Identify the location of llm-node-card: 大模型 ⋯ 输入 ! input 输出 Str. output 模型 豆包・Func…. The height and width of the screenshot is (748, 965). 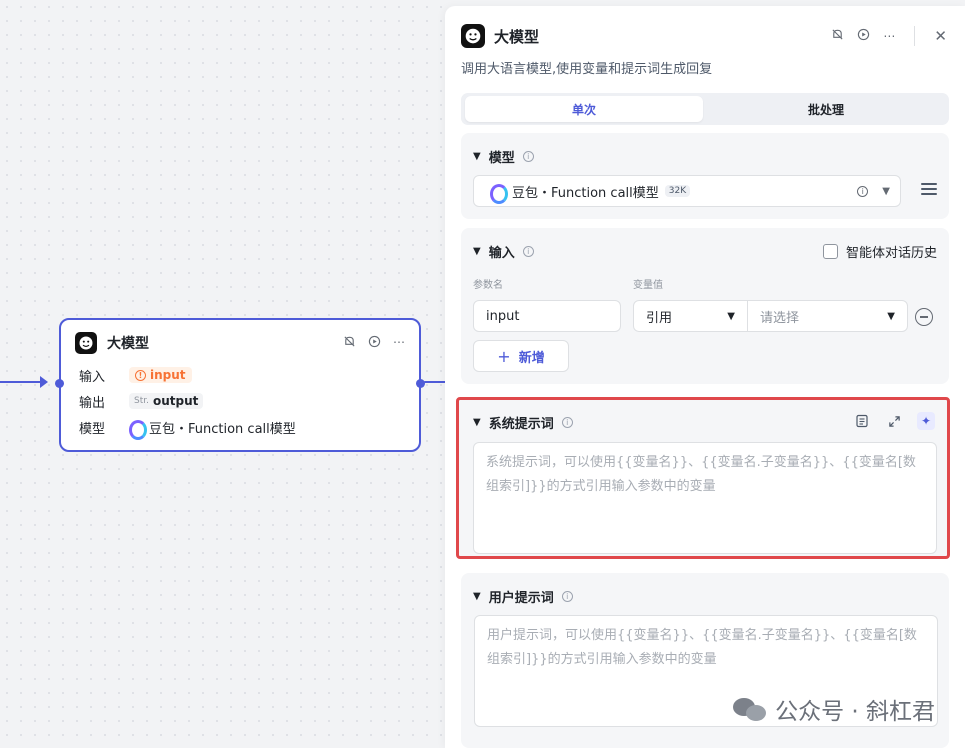
(240, 385).